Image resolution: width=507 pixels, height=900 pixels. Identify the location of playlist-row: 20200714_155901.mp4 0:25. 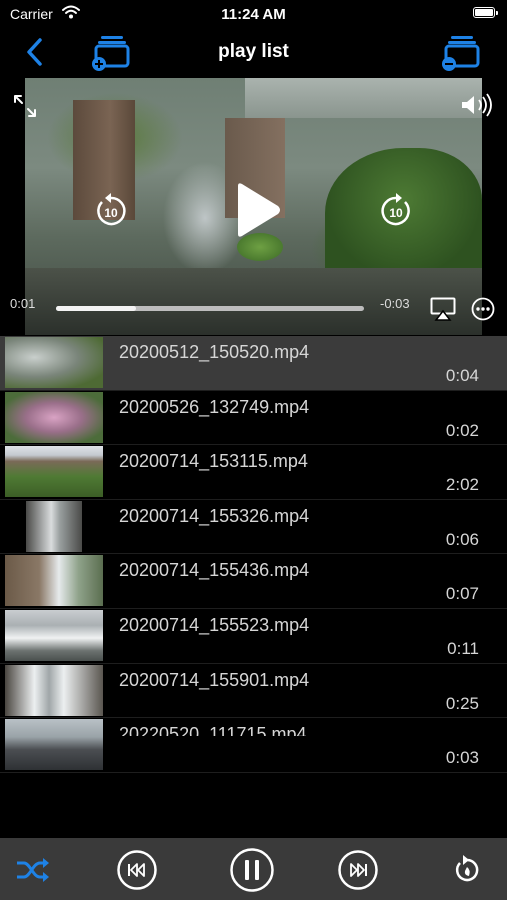
(253, 691).